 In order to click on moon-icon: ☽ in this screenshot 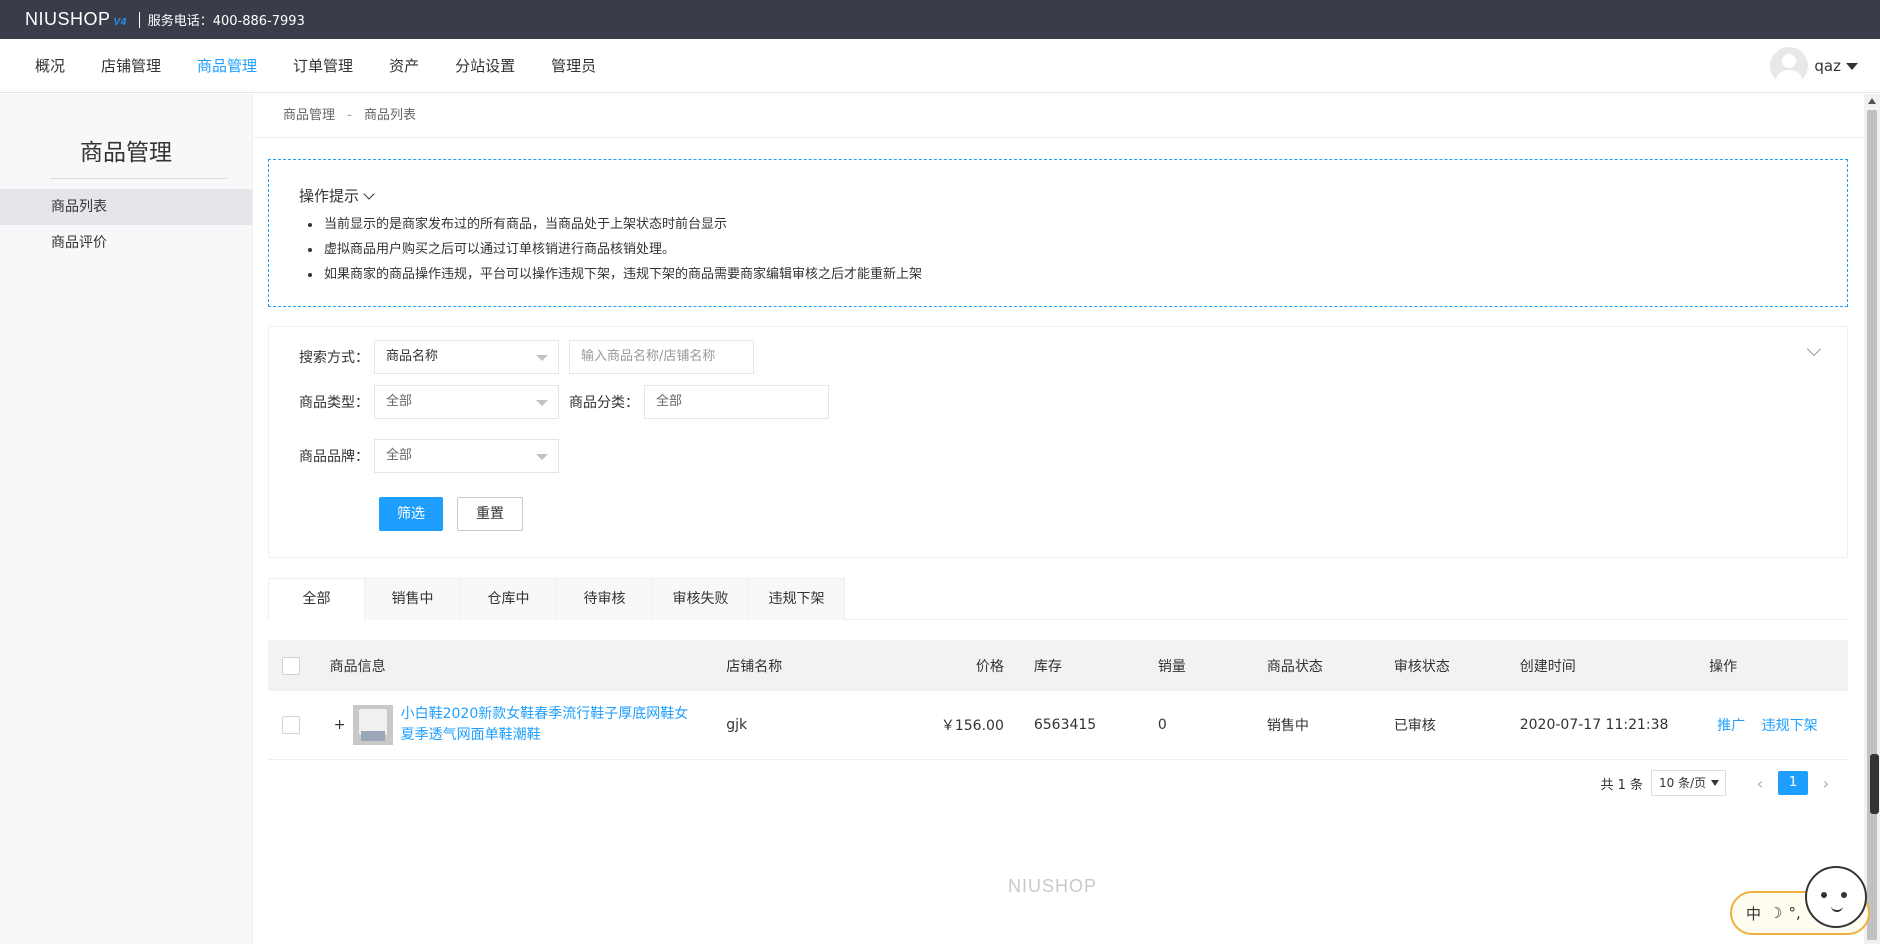, I will do `click(1775, 913)`.